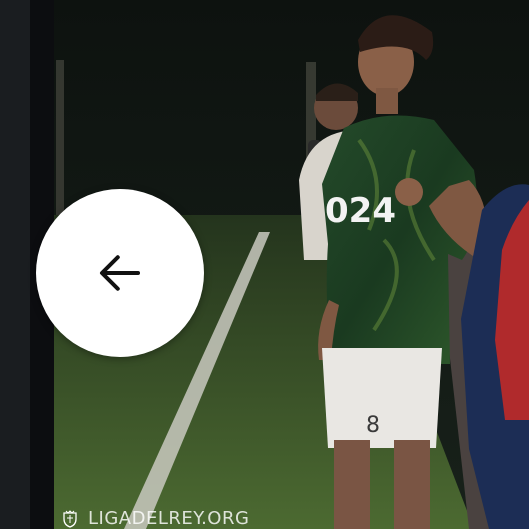 The image size is (529, 529). What do you see at coordinates (169, 518) in the screenshot?
I see `watermark-text: LIGADELREY.ORG` at bounding box center [169, 518].